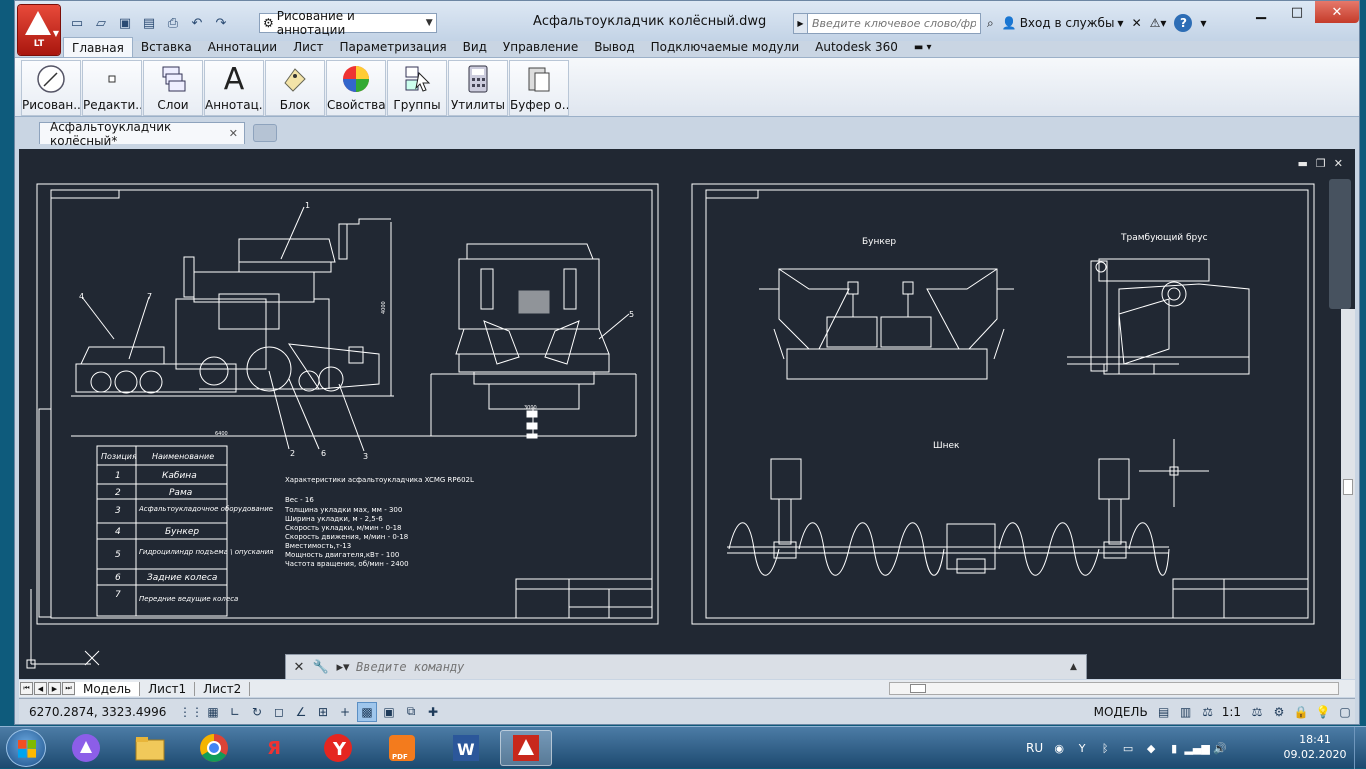  Describe the element at coordinates (142, 134) in the screenshot. I see `file-tab: Асфальтоукладчик колёсный* ✕` at that location.